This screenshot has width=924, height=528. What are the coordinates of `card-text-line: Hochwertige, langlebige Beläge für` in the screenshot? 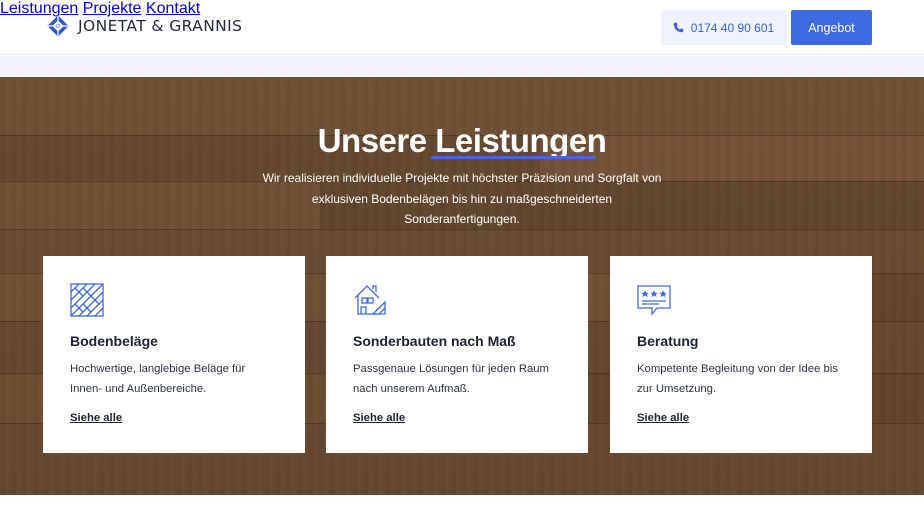 It's located at (158, 369).